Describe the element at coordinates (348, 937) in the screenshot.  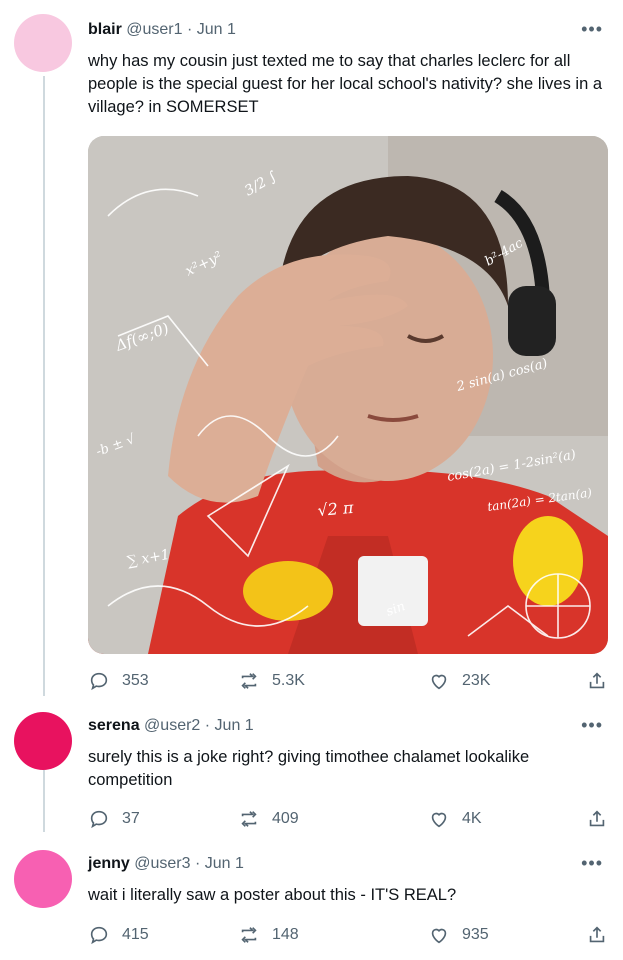
I see `tweet-actions: 415 148 935` at that location.